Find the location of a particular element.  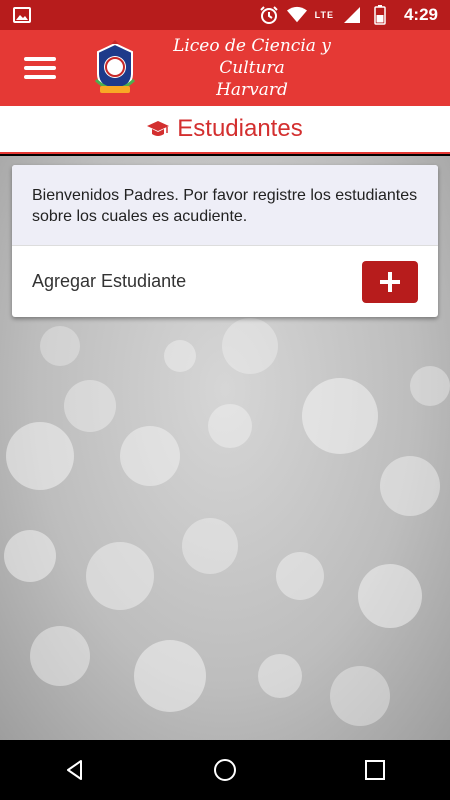

signal-icon is located at coordinates (352, 15).